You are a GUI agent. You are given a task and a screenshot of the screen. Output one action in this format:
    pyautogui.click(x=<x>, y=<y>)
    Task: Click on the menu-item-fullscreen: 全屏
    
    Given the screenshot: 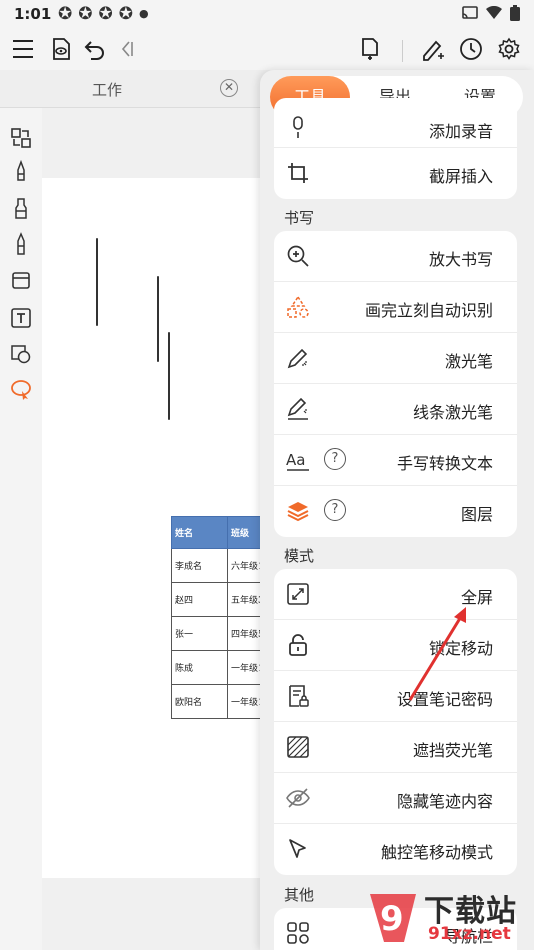 What is the action you would take?
    pyautogui.click(x=395, y=594)
    